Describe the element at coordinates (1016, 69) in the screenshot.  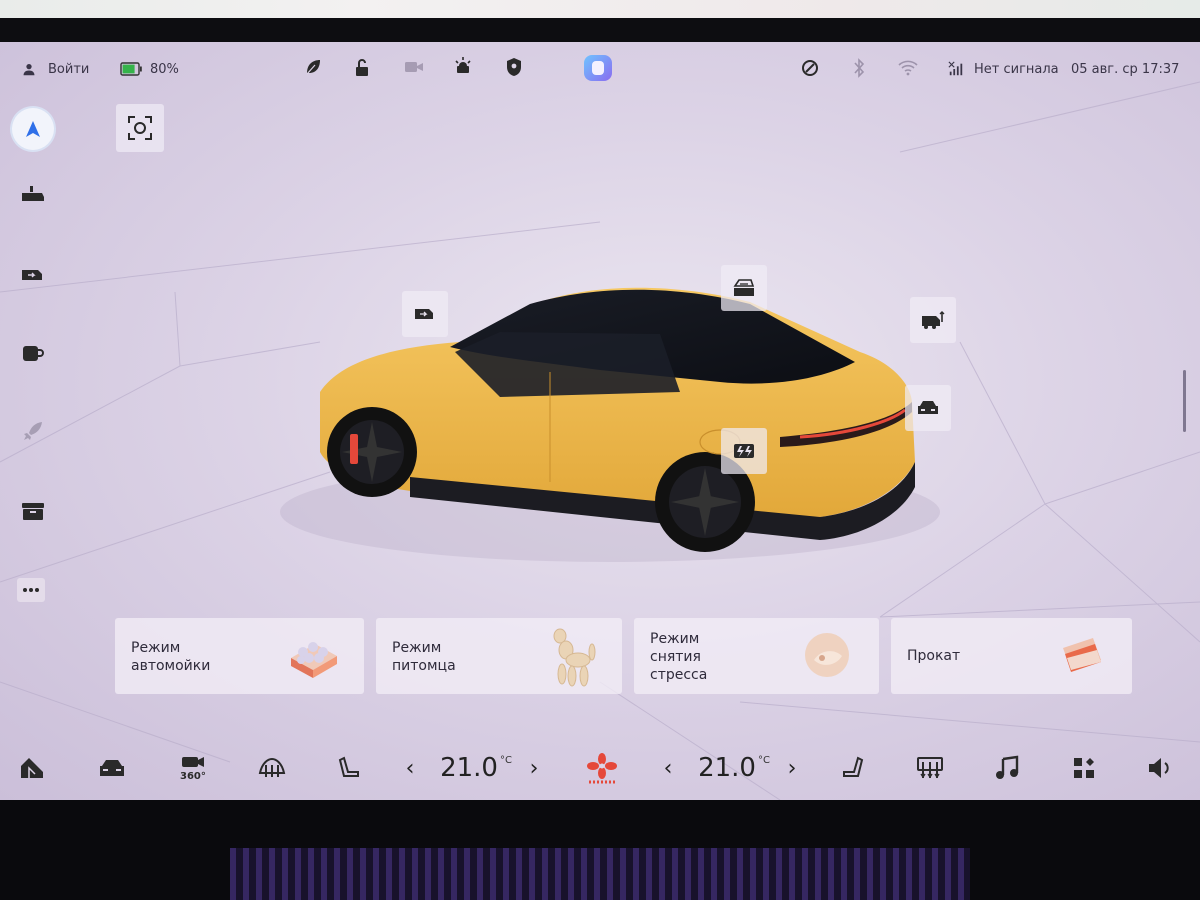
I see `signal-label: Нет сигнала` at that location.